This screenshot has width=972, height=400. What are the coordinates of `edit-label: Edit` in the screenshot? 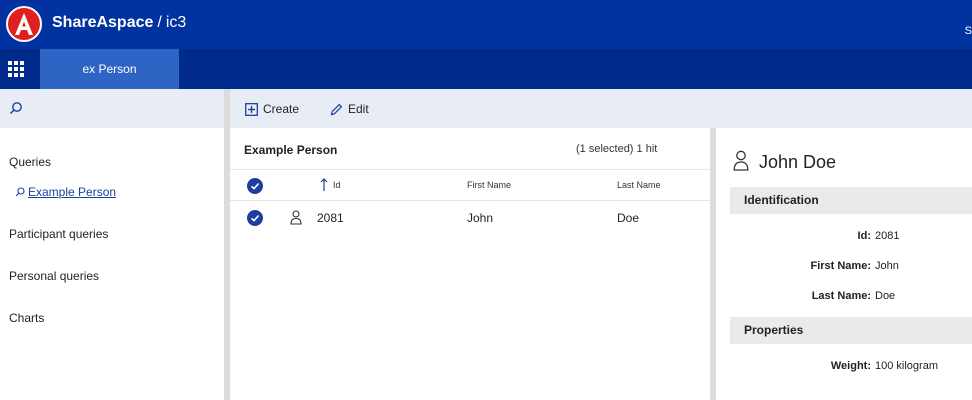 It's located at (358, 109).